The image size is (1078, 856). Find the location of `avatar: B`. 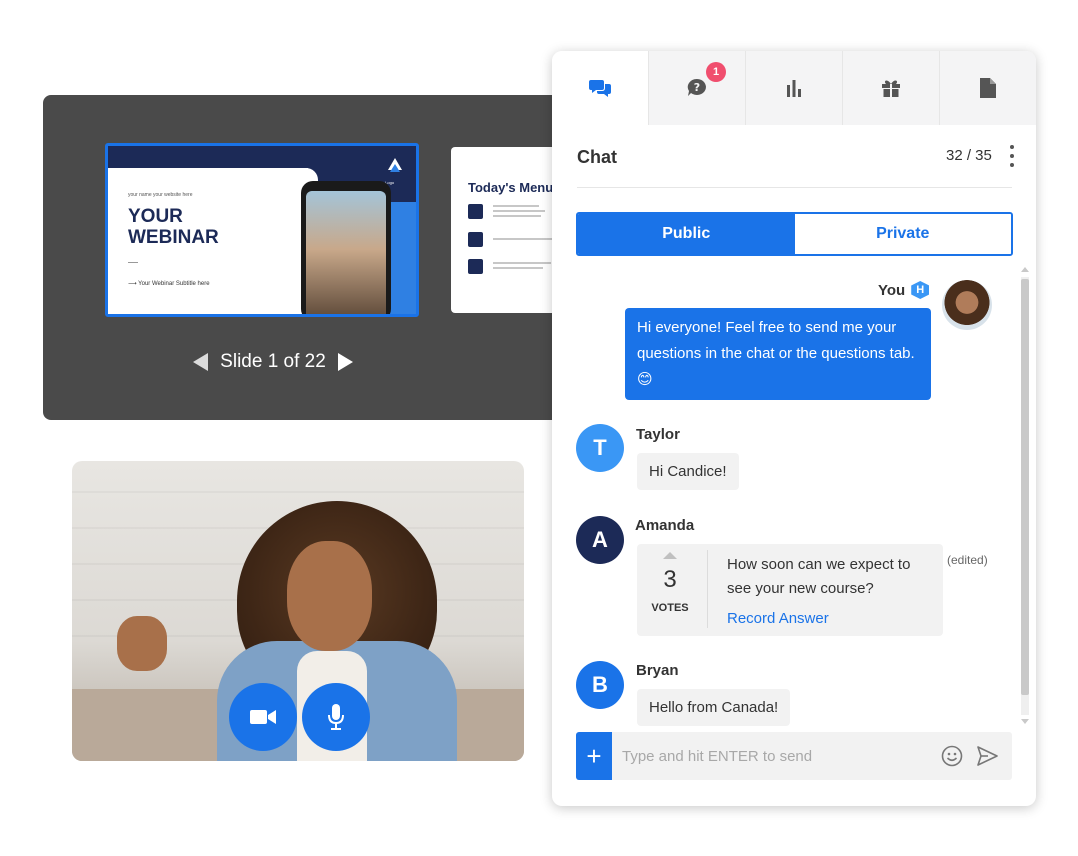

avatar: B is located at coordinates (600, 685).